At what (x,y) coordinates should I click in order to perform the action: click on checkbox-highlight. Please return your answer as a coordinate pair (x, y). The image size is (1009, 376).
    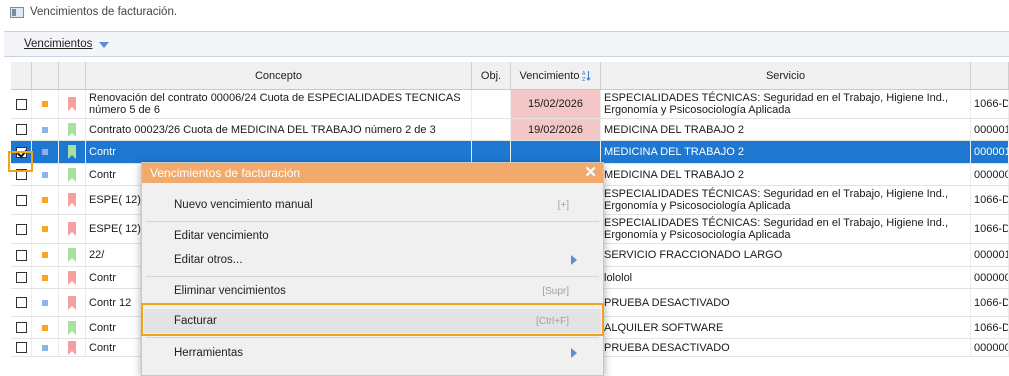
    Looking at the image, I should click on (20, 161).